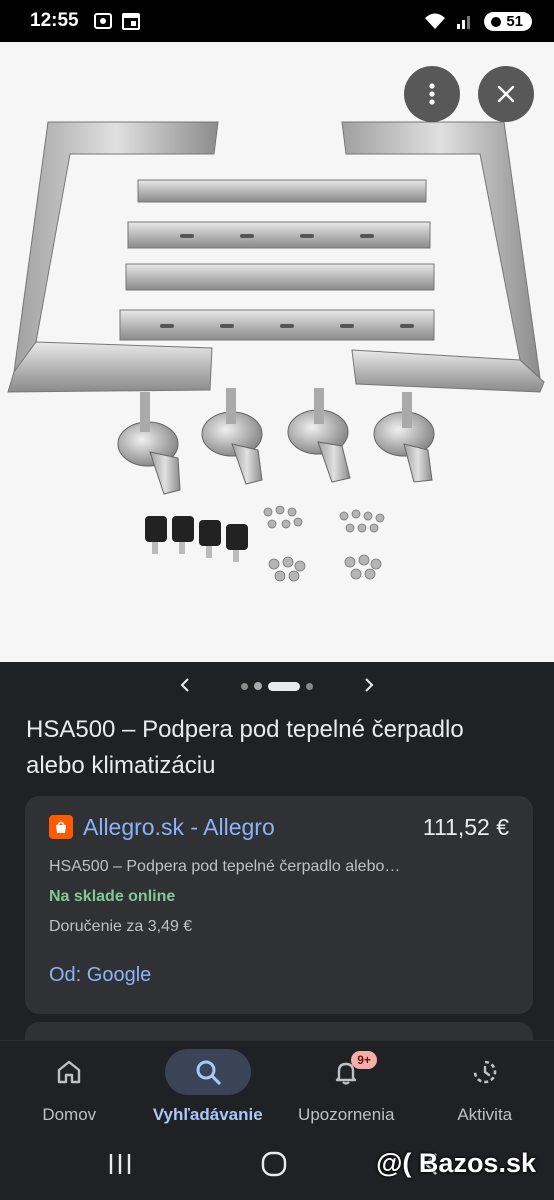 The image size is (554, 1200). What do you see at coordinates (117, 21) in the screenshot?
I see `status-notification-icons` at bounding box center [117, 21].